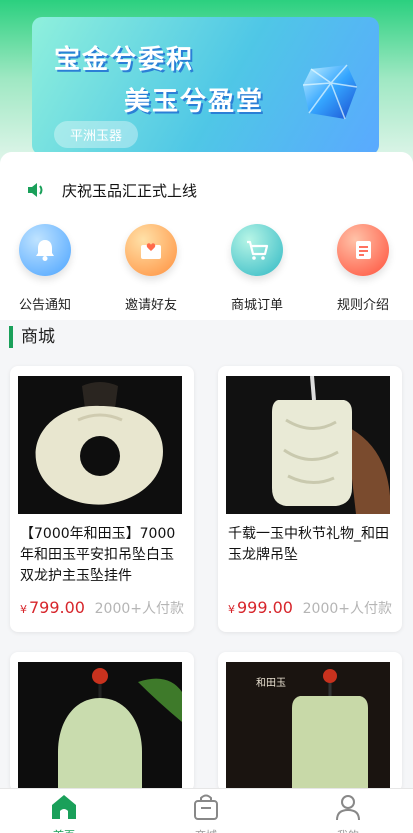  I want to click on speaker-icon, so click(35, 190).